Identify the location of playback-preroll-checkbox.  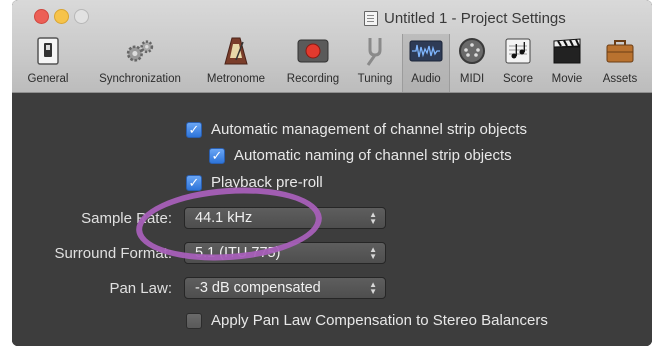
(194, 182).